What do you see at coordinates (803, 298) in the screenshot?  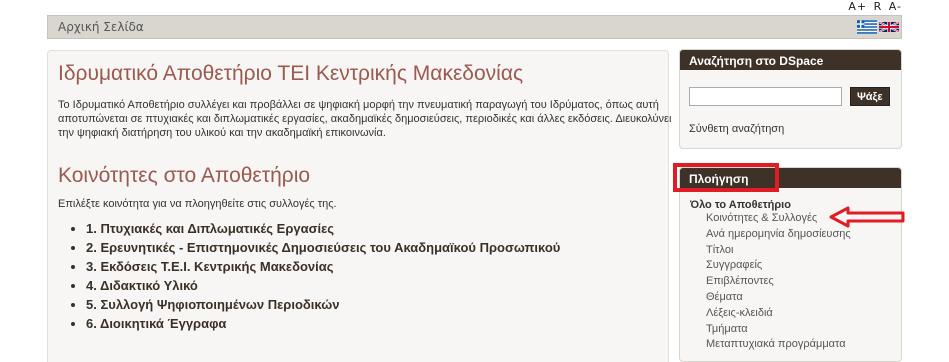 I see `nav-item-subjects: Θέματα` at bounding box center [803, 298].